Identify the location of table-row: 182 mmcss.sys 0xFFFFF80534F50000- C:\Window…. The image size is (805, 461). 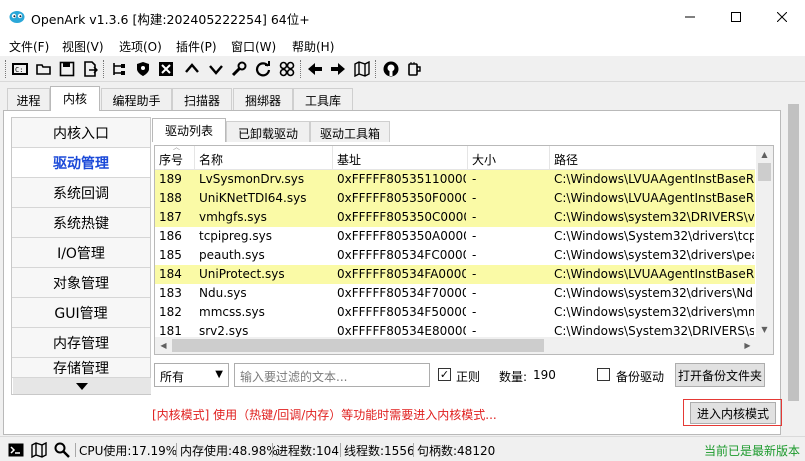
(455, 312).